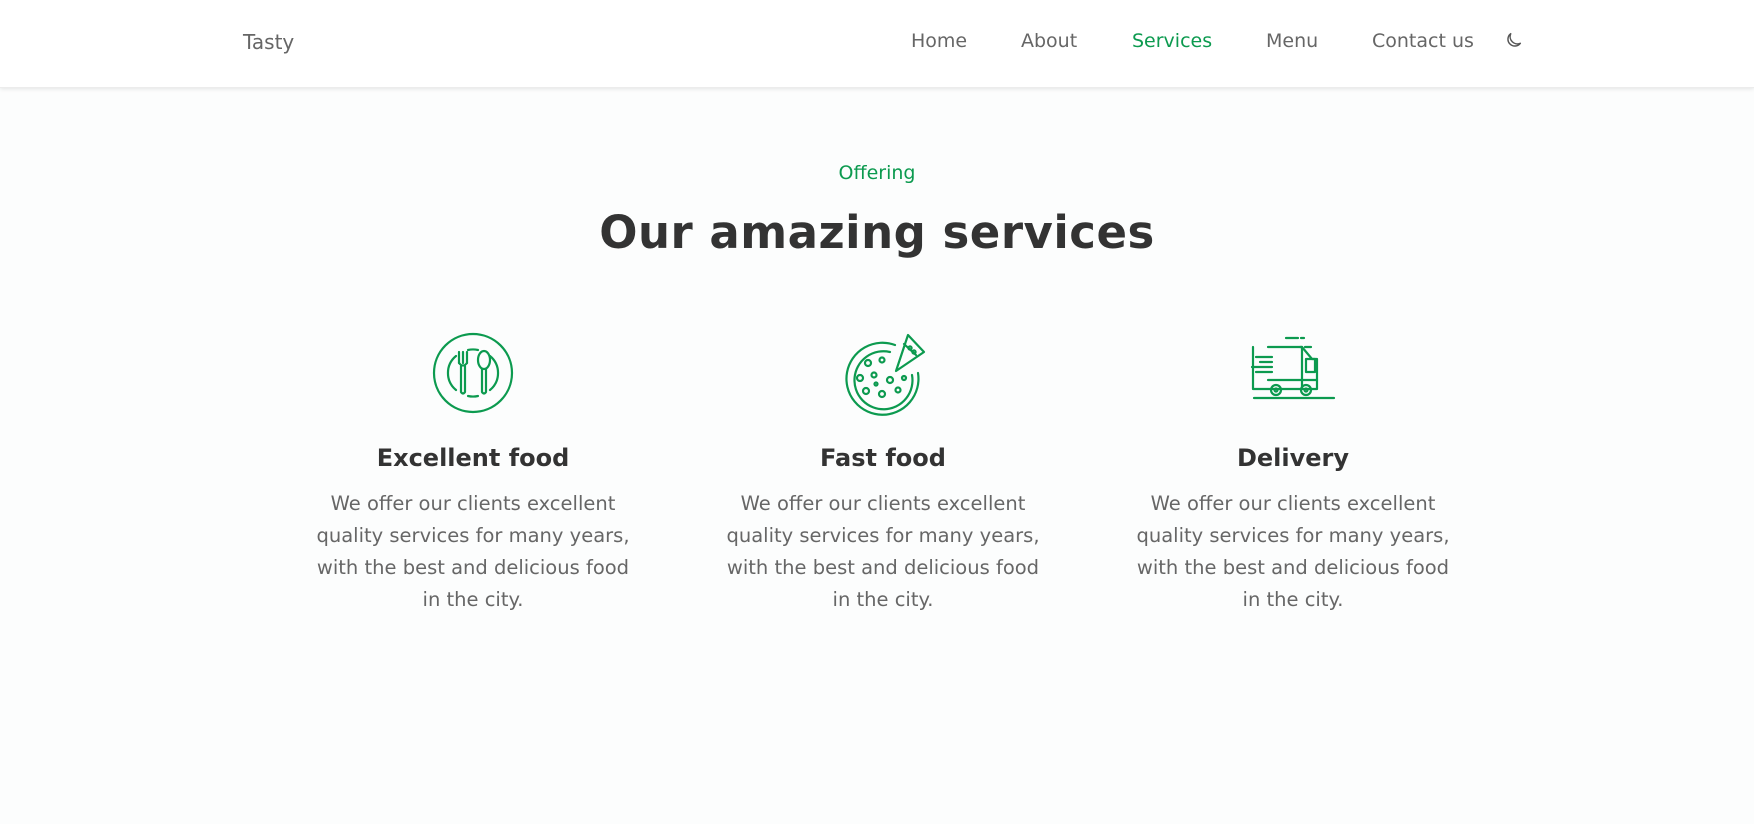  I want to click on service-title: Fast food, so click(883, 458).